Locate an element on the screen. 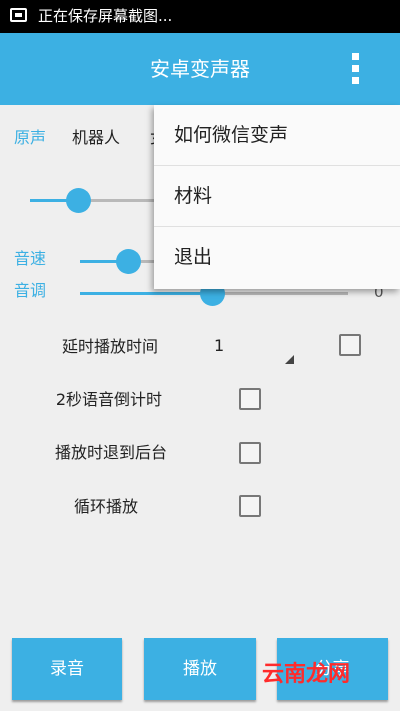 The height and width of the screenshot is (711, 400). spinner-arrow-icon is located at coordinates (289, 359).